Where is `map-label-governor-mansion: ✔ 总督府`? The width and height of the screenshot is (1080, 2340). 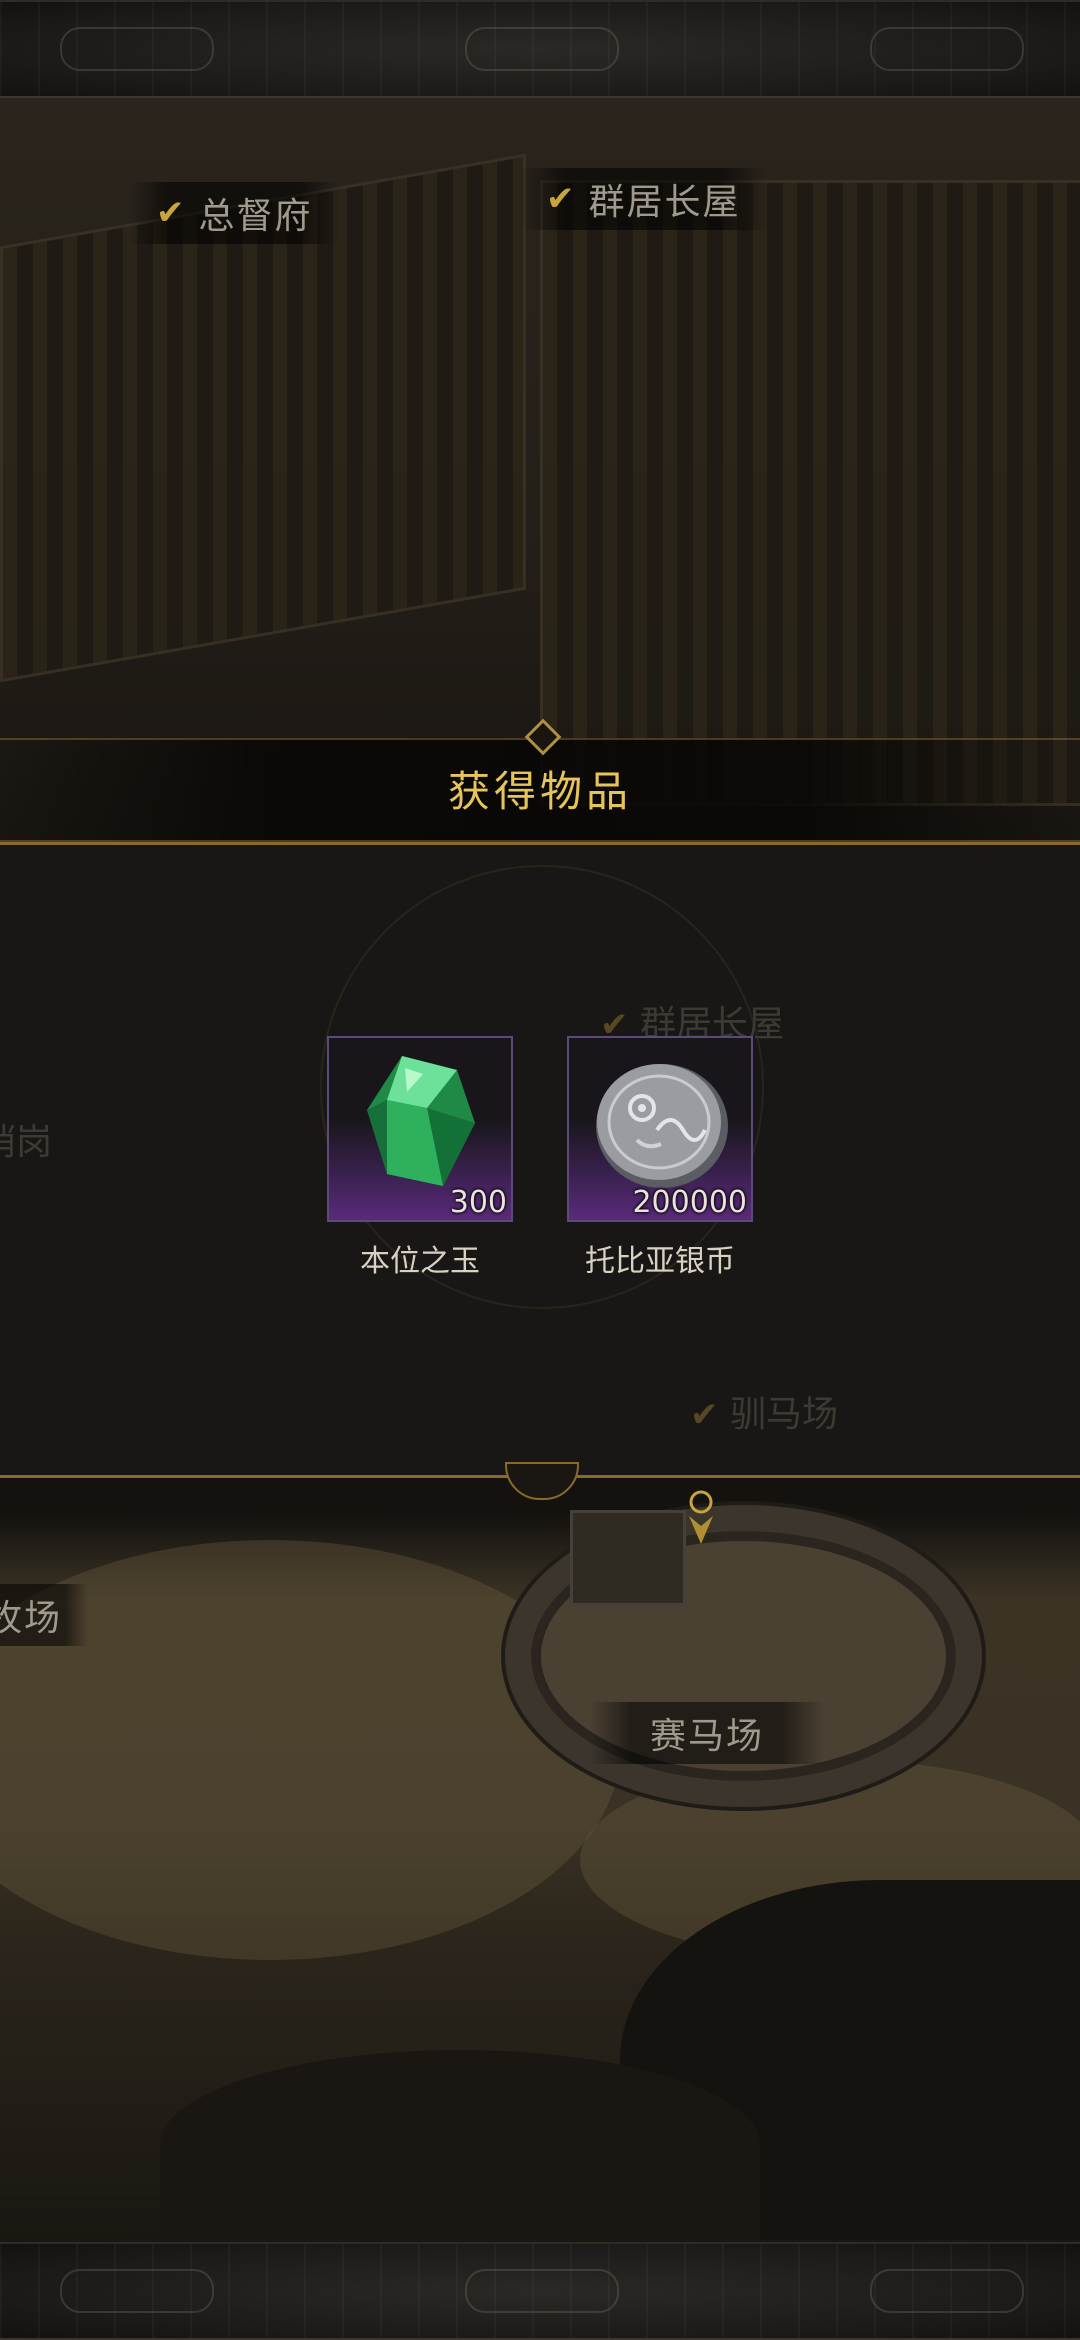 map-label-governor-mansion: ✔ 总督府 is located at coordinates (234, 213).